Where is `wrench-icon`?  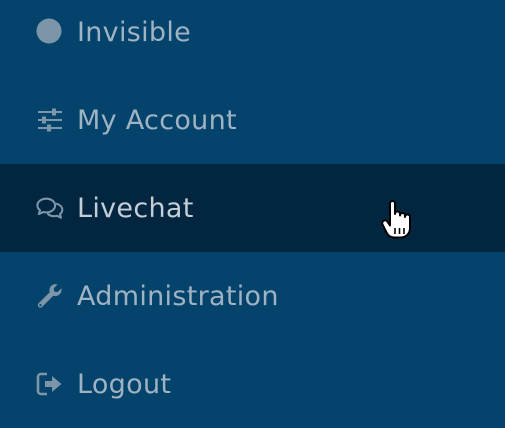 wrench-icon is located at coordinates (50, 296).